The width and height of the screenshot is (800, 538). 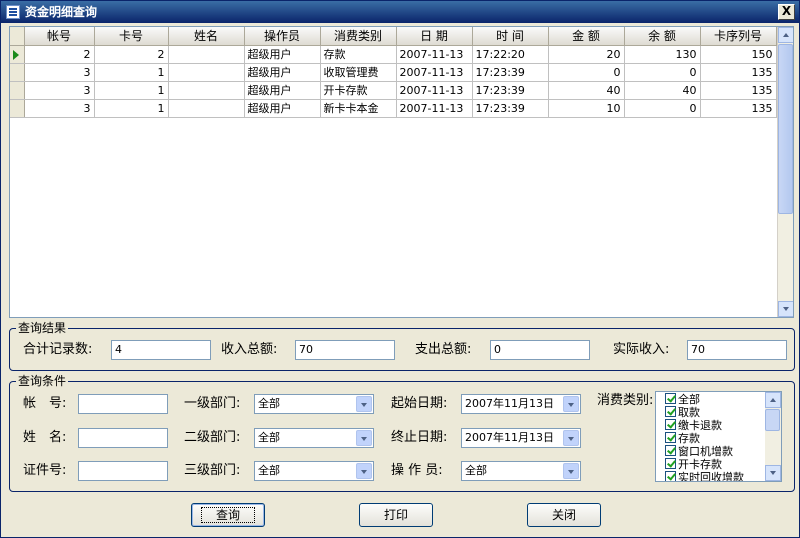 What do you see at coordinates (314, 471) in the screenshot?
I see `dept3-select: 全部` at bounding box center [314, 471].